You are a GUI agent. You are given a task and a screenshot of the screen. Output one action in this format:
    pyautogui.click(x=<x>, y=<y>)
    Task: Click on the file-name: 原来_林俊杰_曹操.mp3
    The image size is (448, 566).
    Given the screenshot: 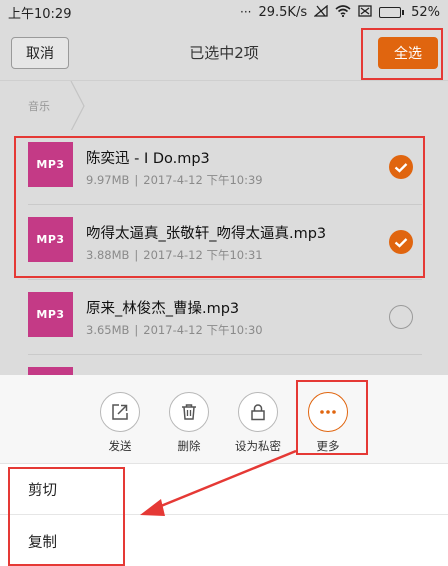 What is the action you would take?
    pyautogui.click(x=163, y=309)
    